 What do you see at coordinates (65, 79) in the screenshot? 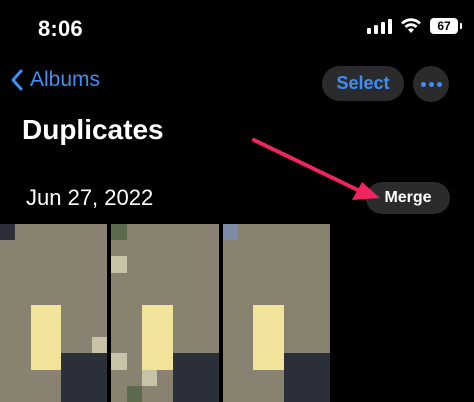
I see `back-label: Albums` at bounding box center [65, 79].